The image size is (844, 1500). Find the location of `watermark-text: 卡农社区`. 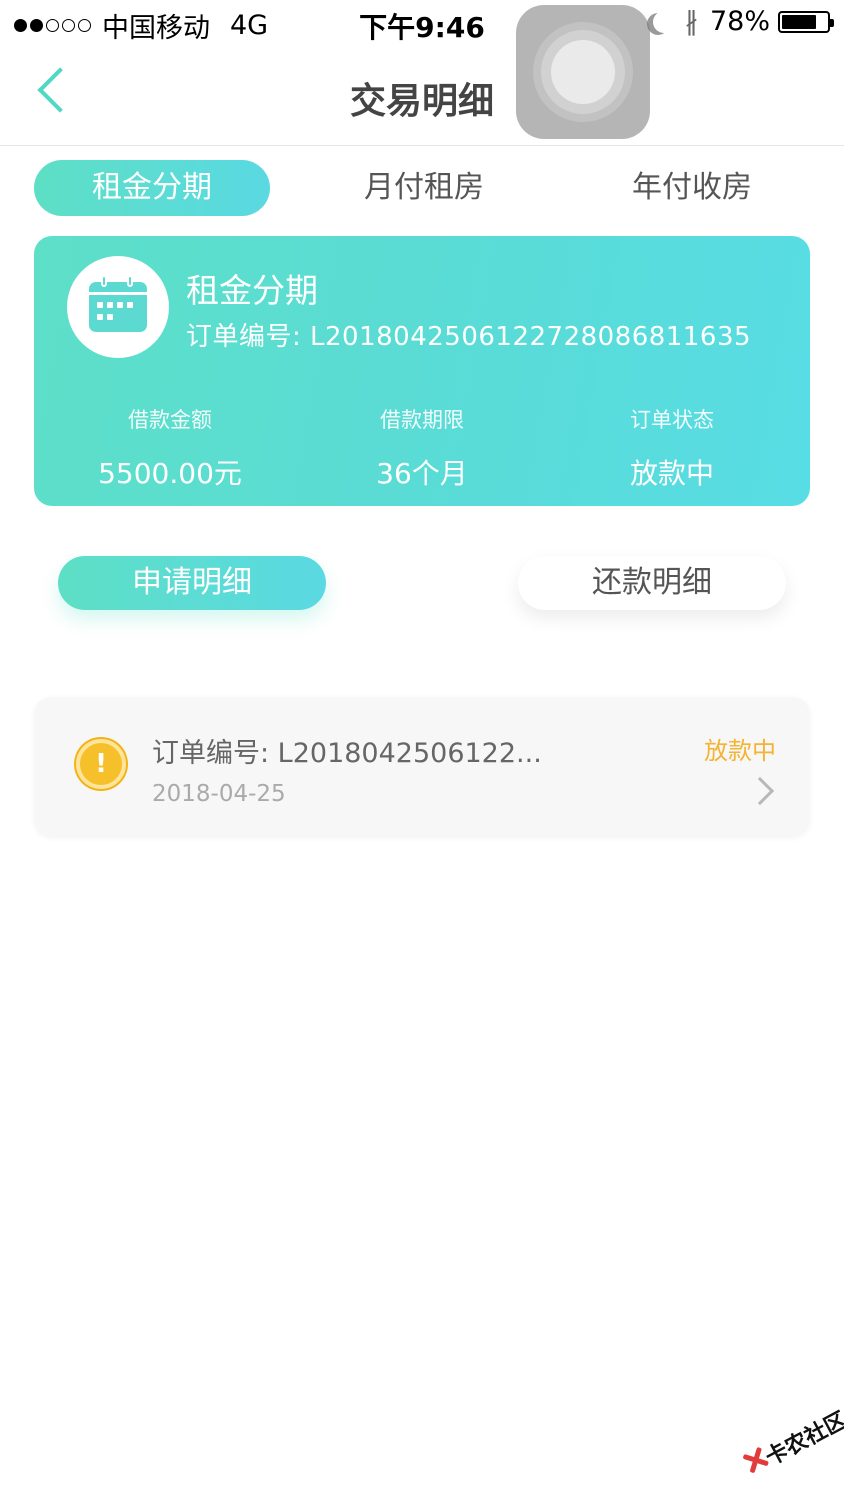

watermark-text: 卡农社区 is located at coordinates (802, 1439).